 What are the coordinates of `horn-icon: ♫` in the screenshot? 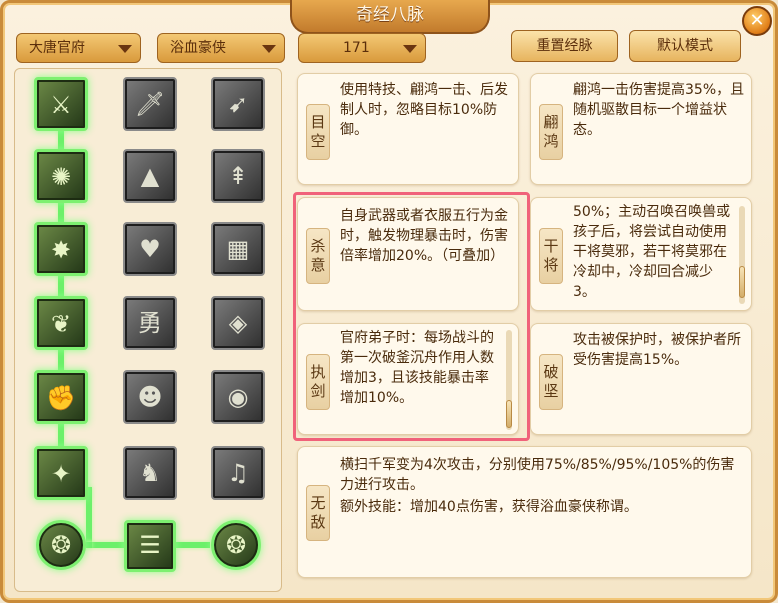 It's located at (238, 473).